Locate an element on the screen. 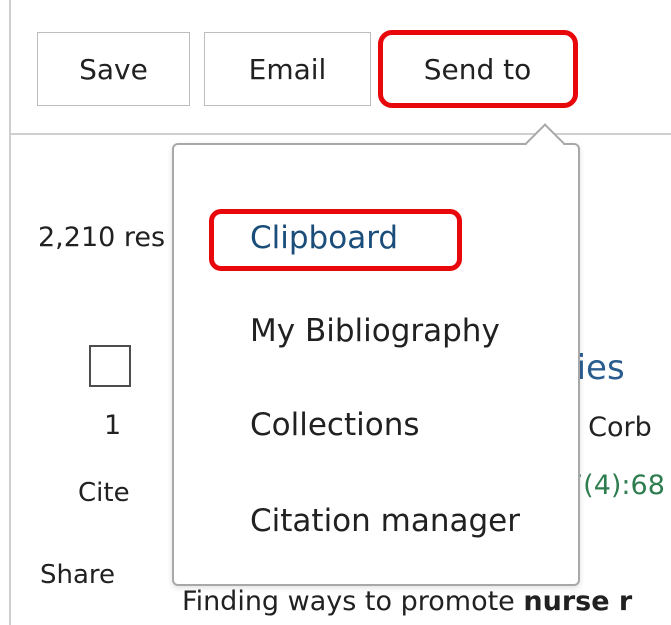 The image size is (671, 625). clipboard-highlight is located at coordinates (335, 240).